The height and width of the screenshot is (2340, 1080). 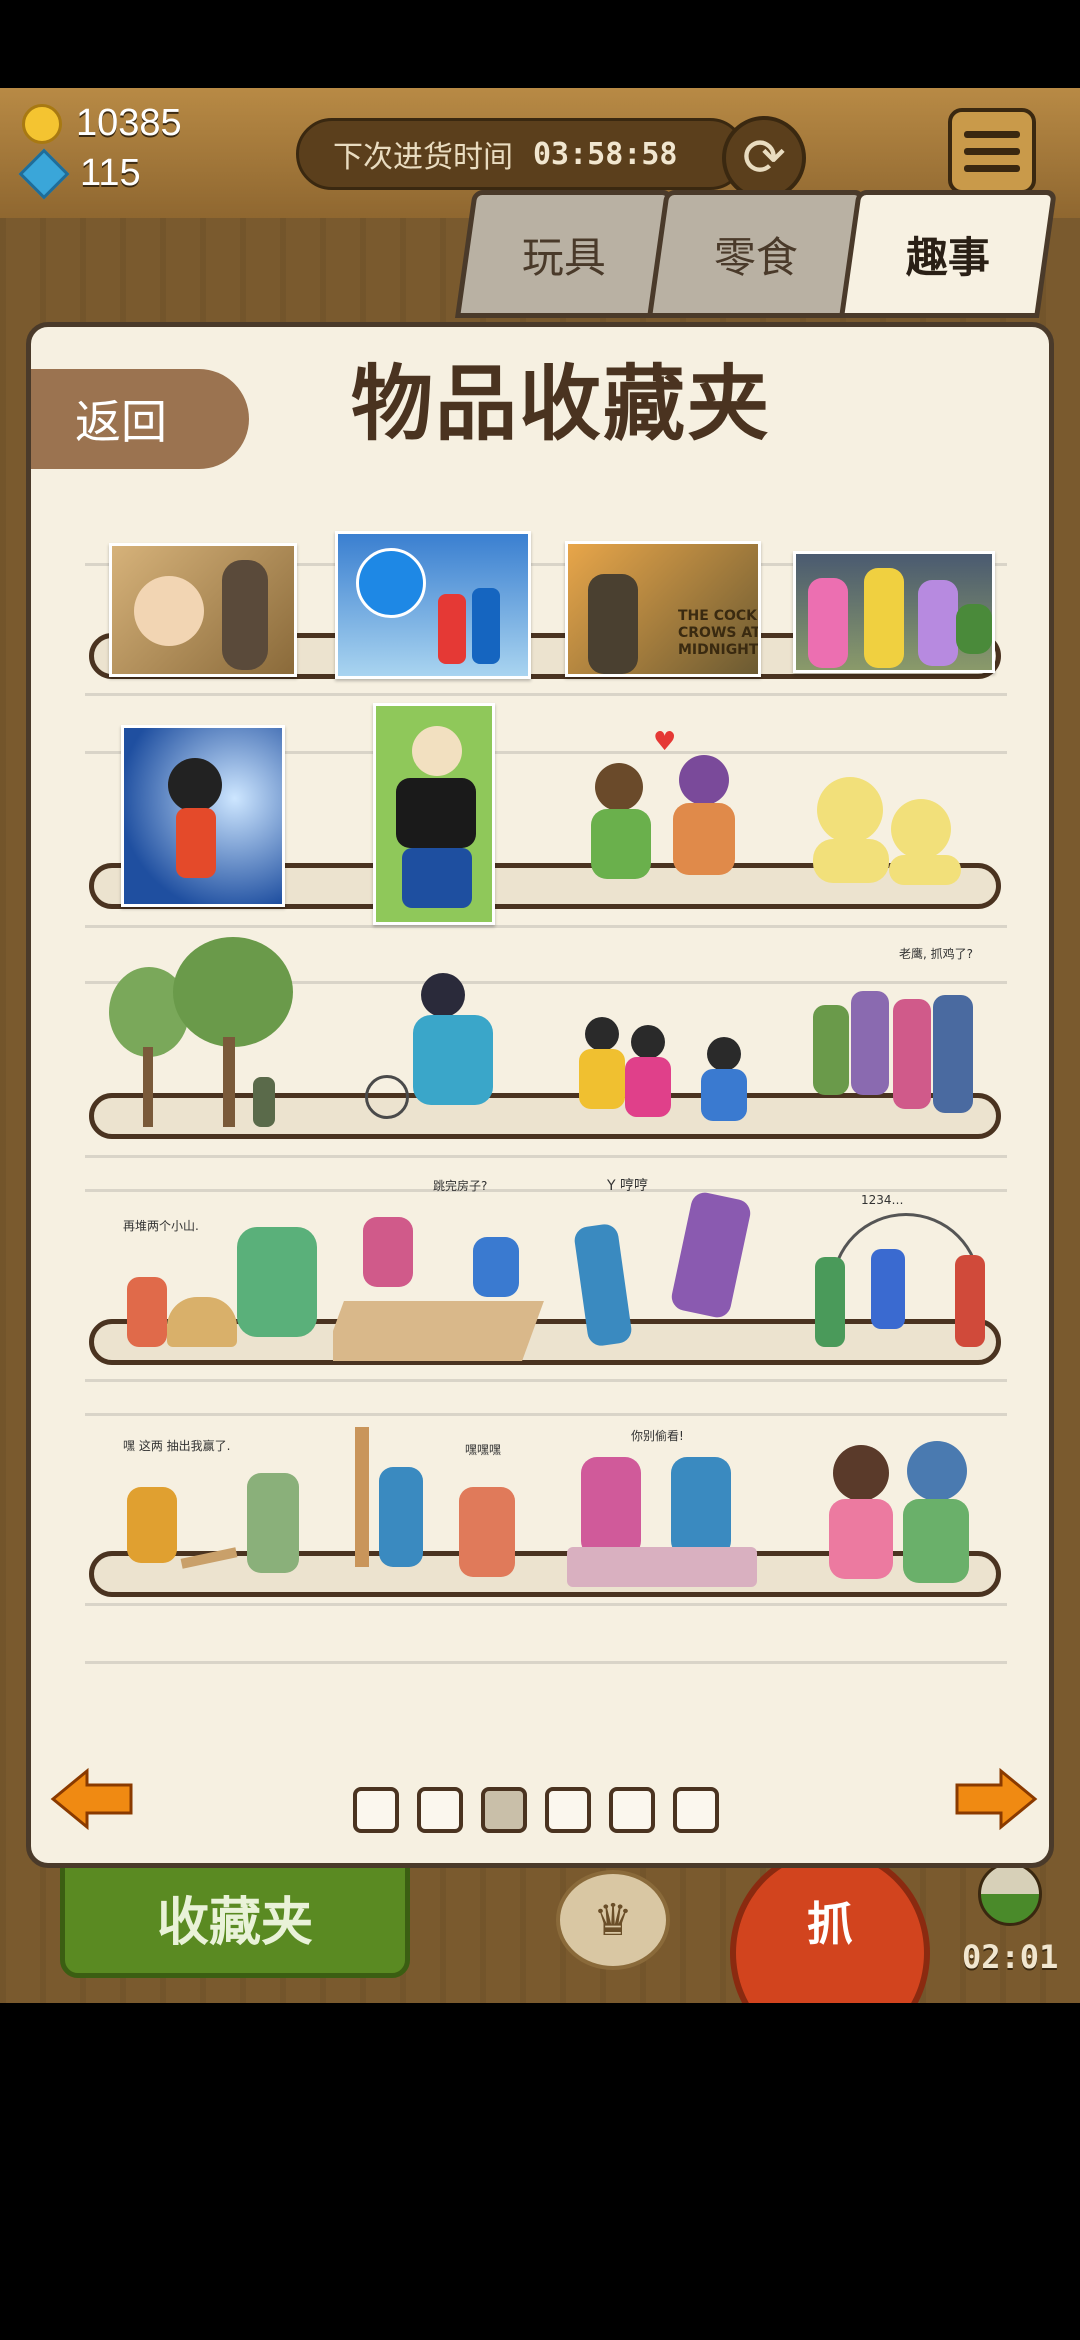 What do you see at coordinates (671, 1275) in the screenshot?
I see `kick-play-figure: Y 哼哼` at bounding box center [671, 1275].